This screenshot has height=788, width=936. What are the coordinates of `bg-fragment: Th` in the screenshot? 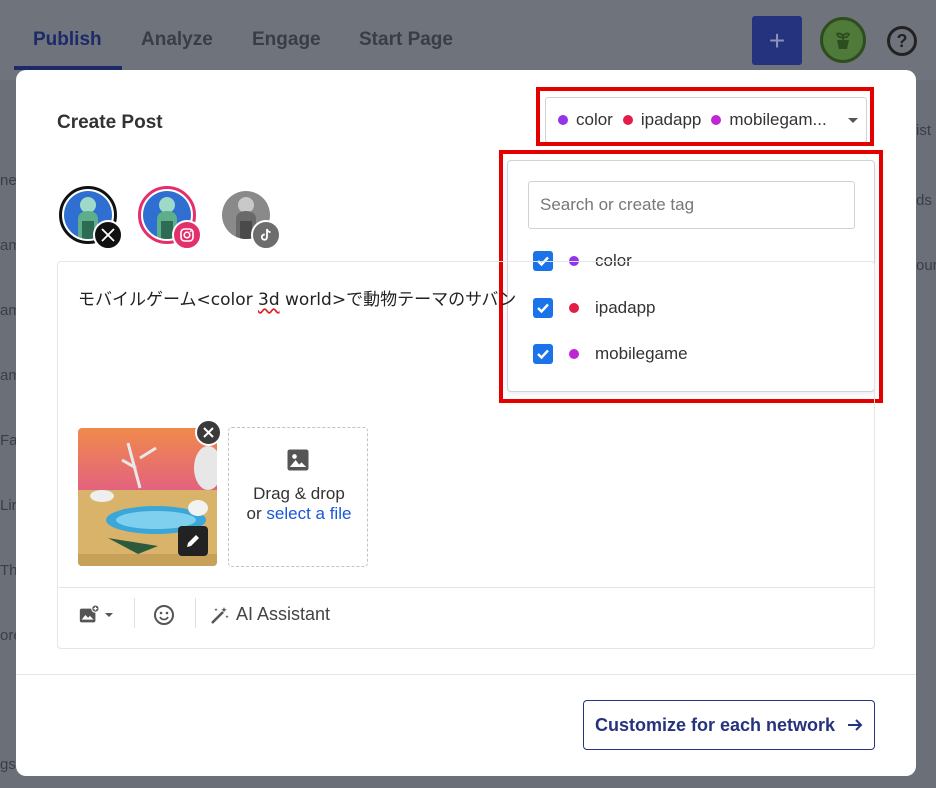 It's located at (9, 570).